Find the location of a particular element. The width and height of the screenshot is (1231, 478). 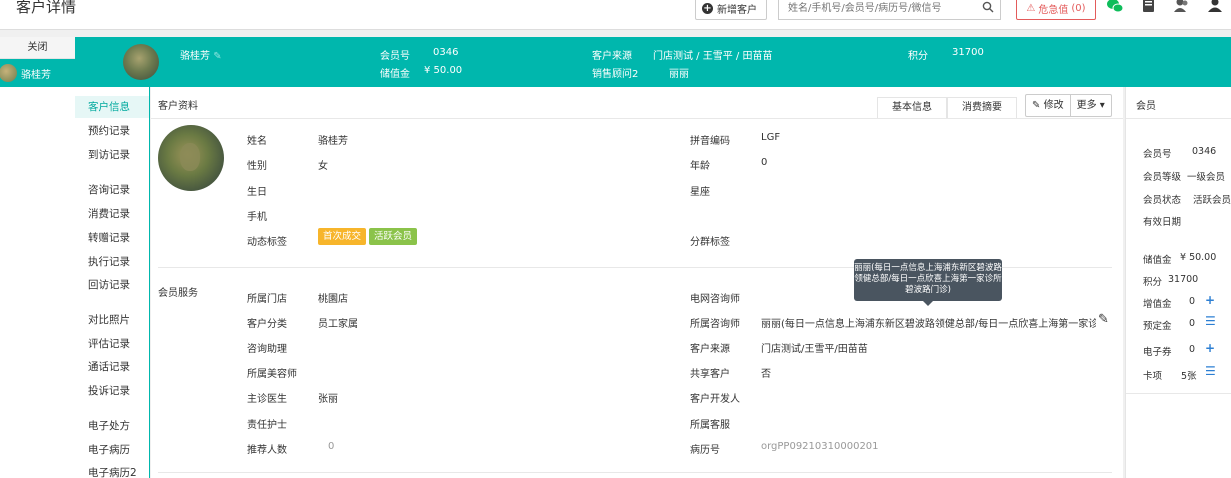

nav-followup-records: 回访记录 is located at coordinates (109, 284).